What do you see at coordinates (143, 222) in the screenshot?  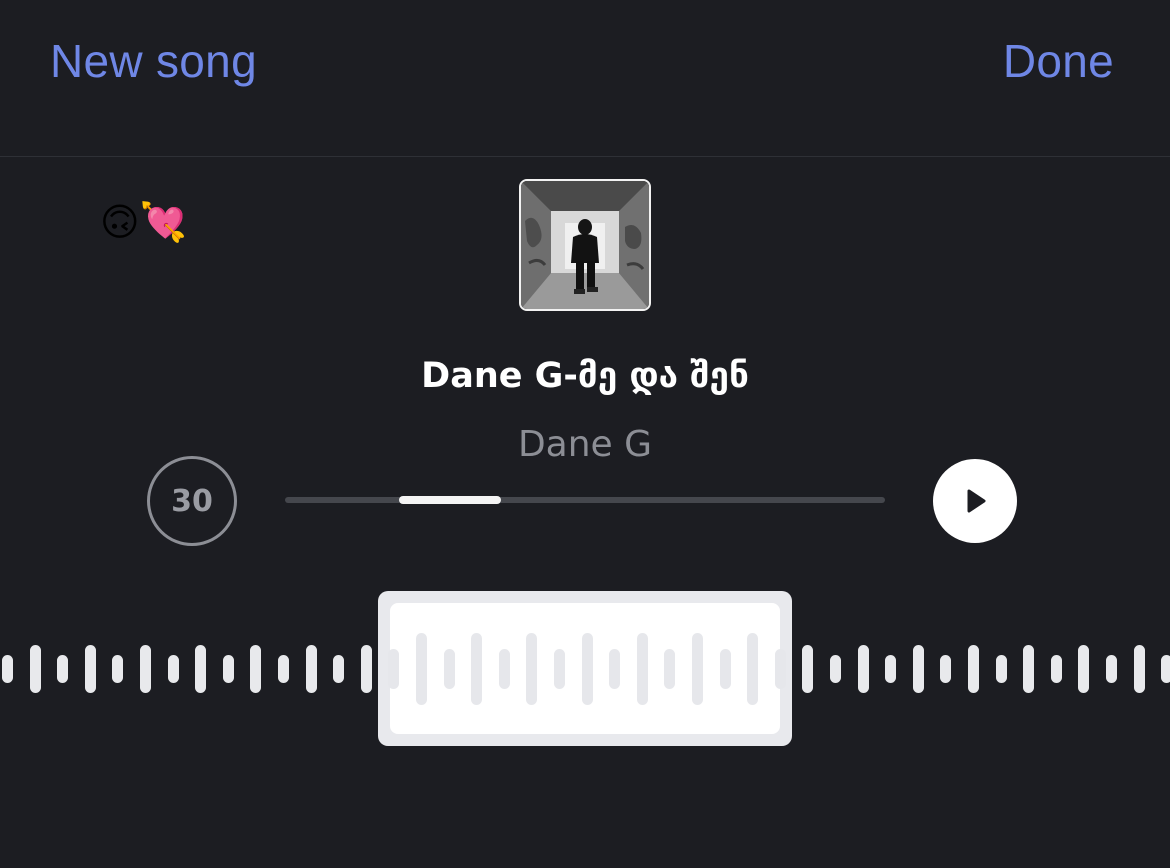 I see `caption-emoji-text: 🙃💘` at bounding box center [143, 222].